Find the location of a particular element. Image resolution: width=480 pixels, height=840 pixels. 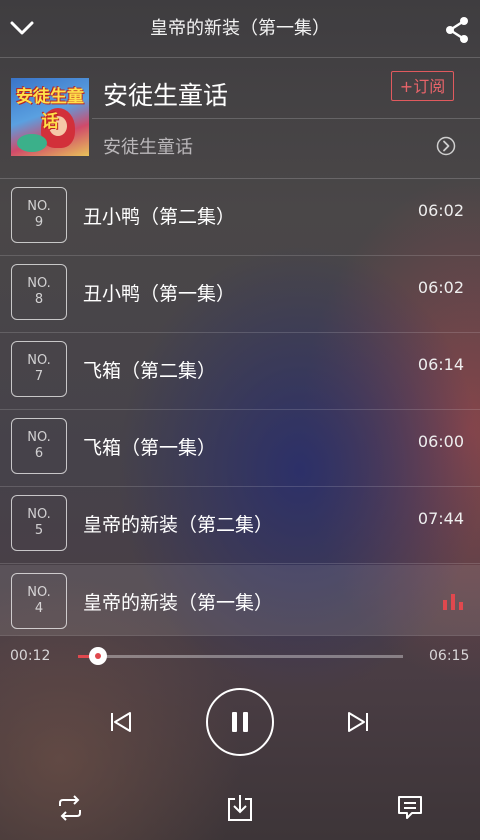

track-duration: 06:00 is located at coordinates (440, 441).